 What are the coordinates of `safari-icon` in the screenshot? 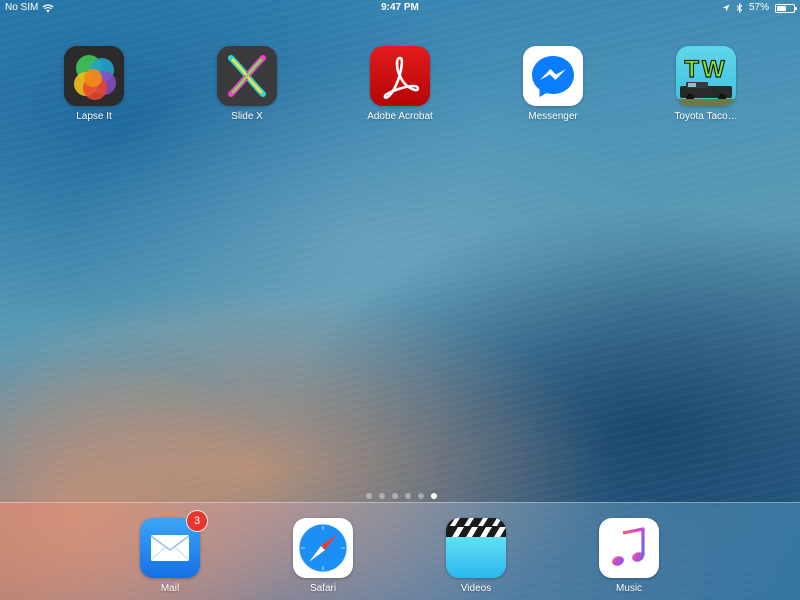 It's located at (323, 548).